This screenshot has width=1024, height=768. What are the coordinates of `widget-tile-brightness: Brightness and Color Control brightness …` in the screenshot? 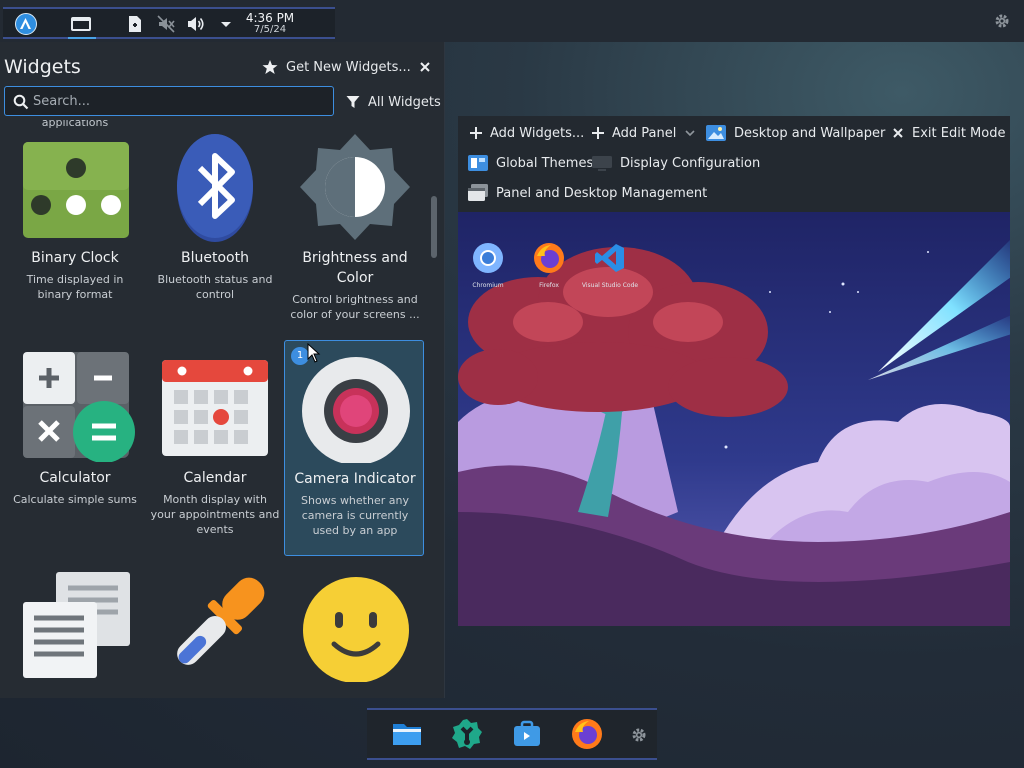 It's located at (355, 228).